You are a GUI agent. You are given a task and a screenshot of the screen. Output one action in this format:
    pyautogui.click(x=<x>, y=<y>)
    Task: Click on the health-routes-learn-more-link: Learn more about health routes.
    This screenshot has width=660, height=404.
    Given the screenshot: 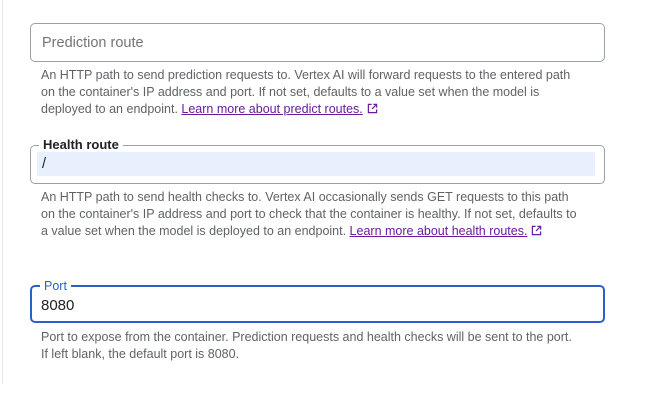 What is the action you would take?
    pyautogui.click(x=439, y=231)
    